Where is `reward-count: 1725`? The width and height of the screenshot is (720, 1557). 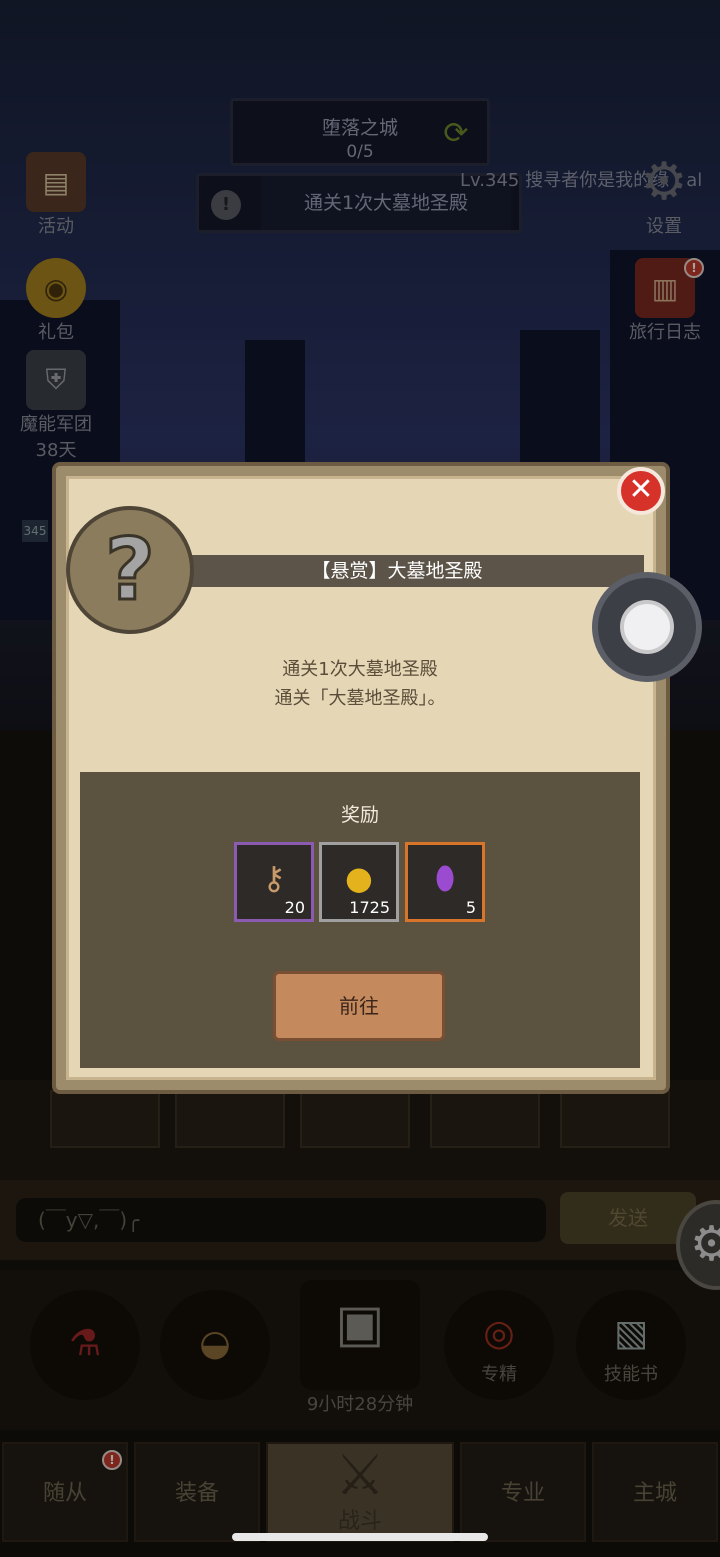 reward-count: 1725 is located at coordinates (369, 907).